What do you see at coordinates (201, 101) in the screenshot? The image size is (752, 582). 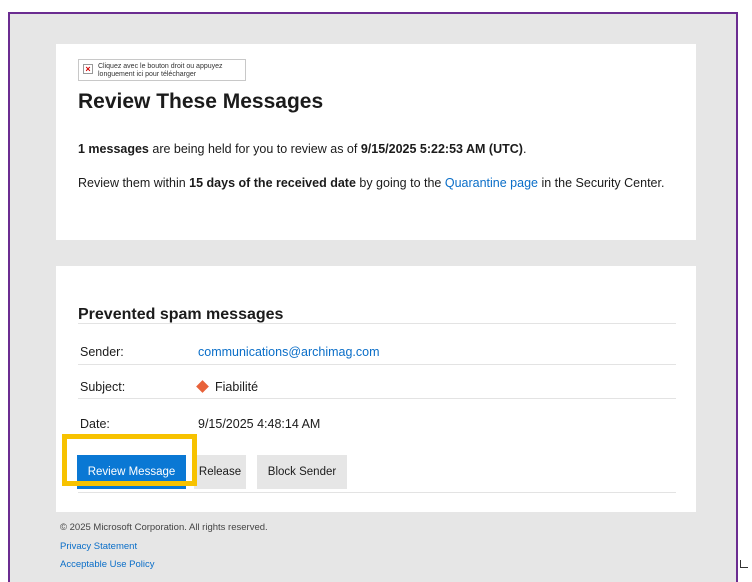 I see `page-title: Review These Messages` at bounding box center [201, 101].